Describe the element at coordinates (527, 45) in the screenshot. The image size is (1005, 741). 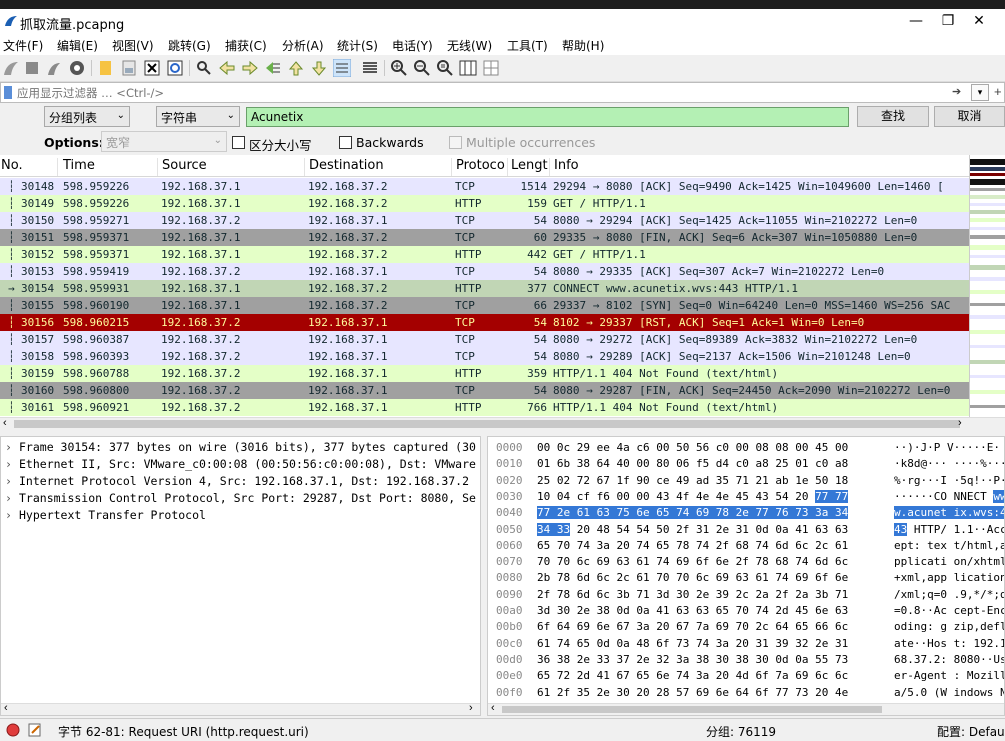
I see `menu-tools: 工具(T)` at that location.